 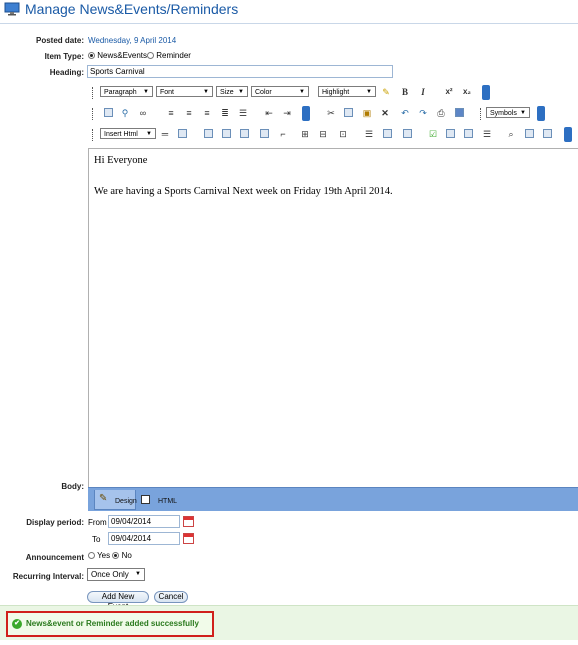 I want to click on insert-column-icon: ⊟, so click(x=323, y=134).